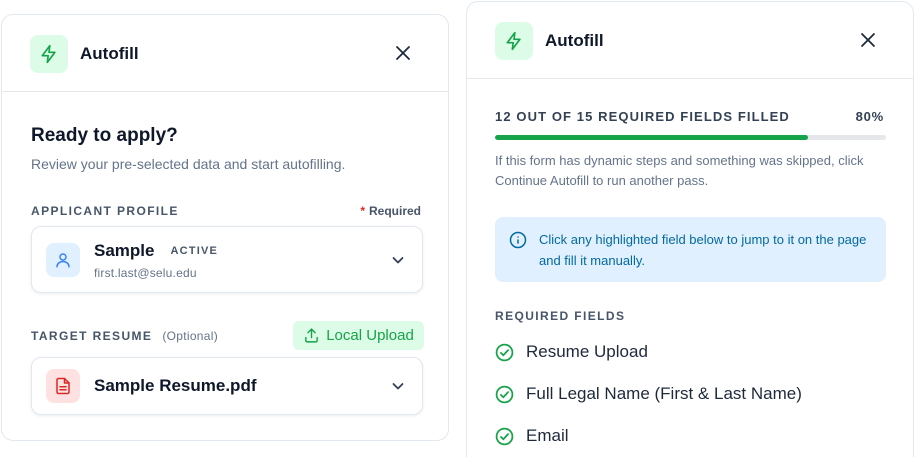 The height and width of the screenshot is (458, 915). I want to click on profile-email: first.last@selu.edu, so click(145, 273).